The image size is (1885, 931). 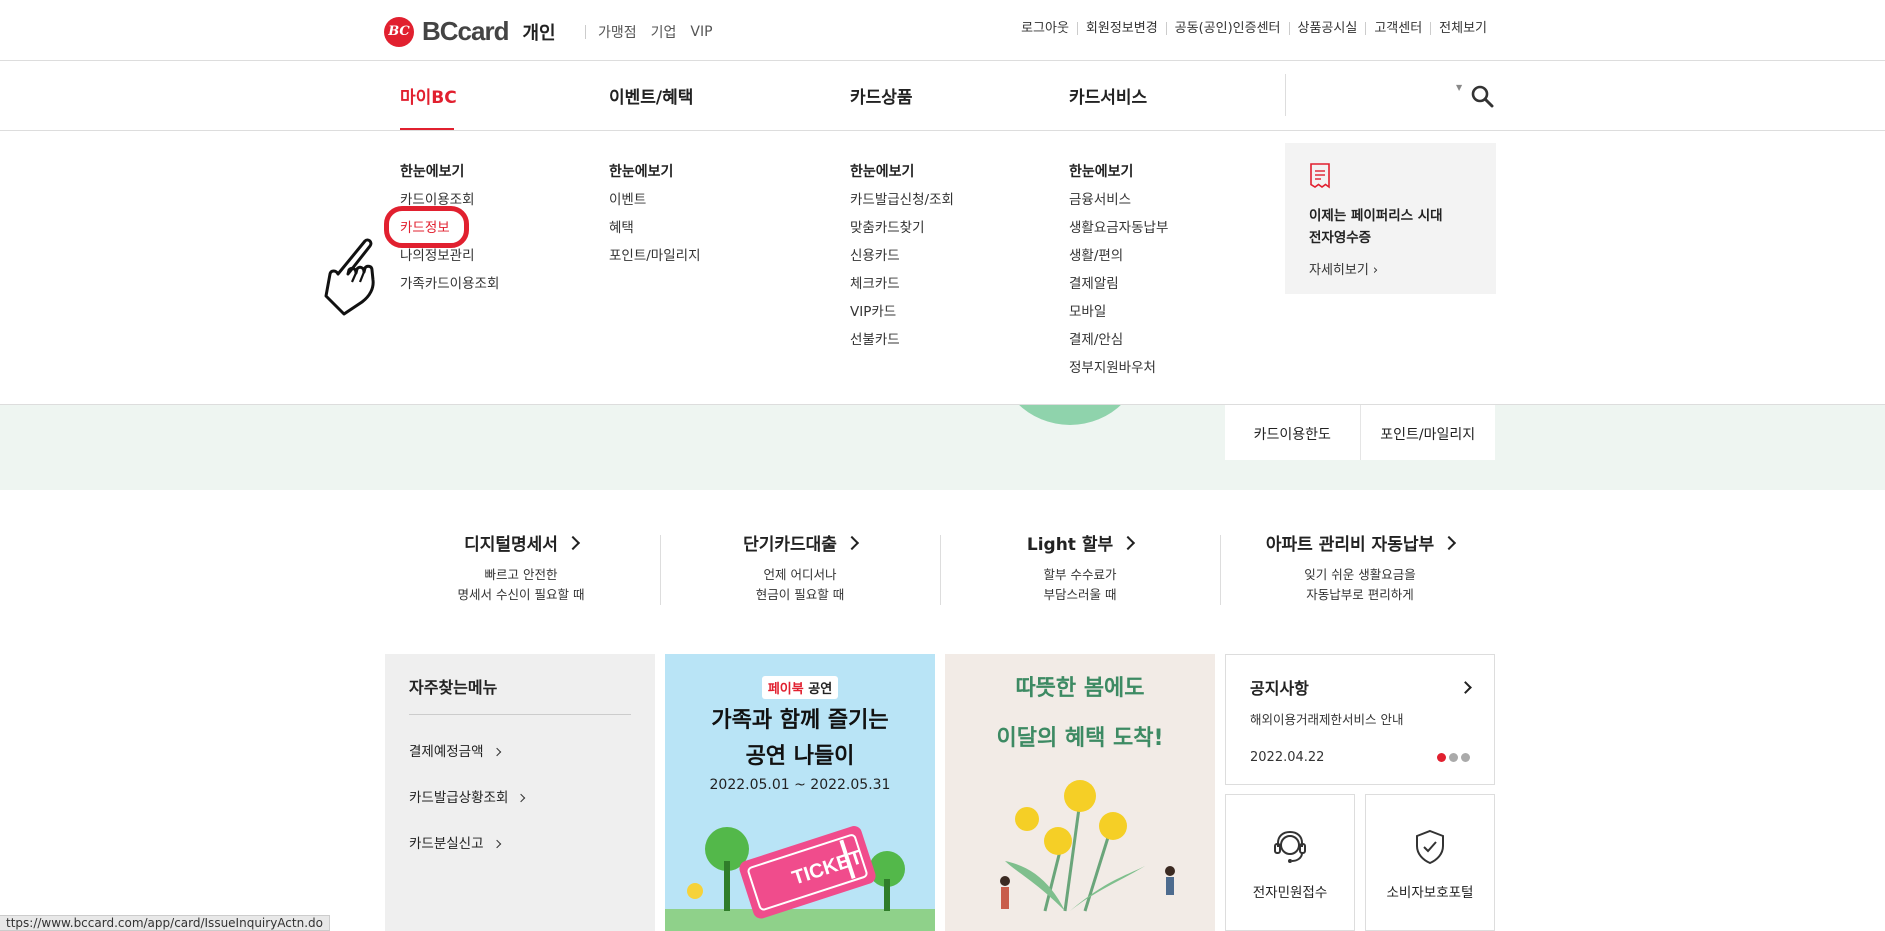 What do you see at coordinates (585, 32) in the screenshot?
I see `divider` at bounding box center [585, 32].